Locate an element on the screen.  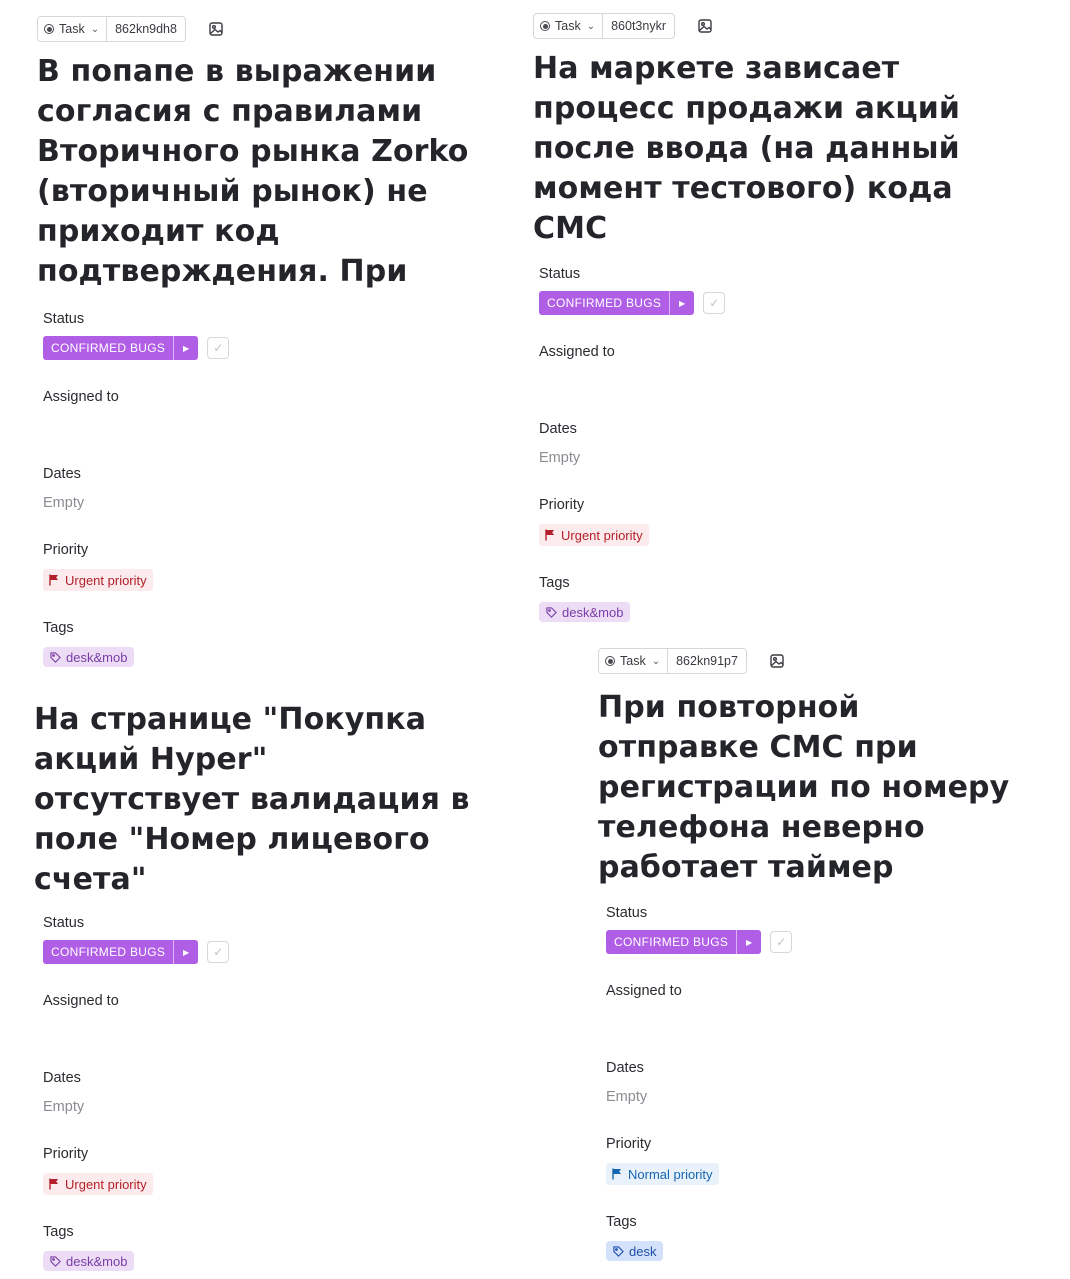
task-id: 860t3nykr is located at coordinates (638, 26).